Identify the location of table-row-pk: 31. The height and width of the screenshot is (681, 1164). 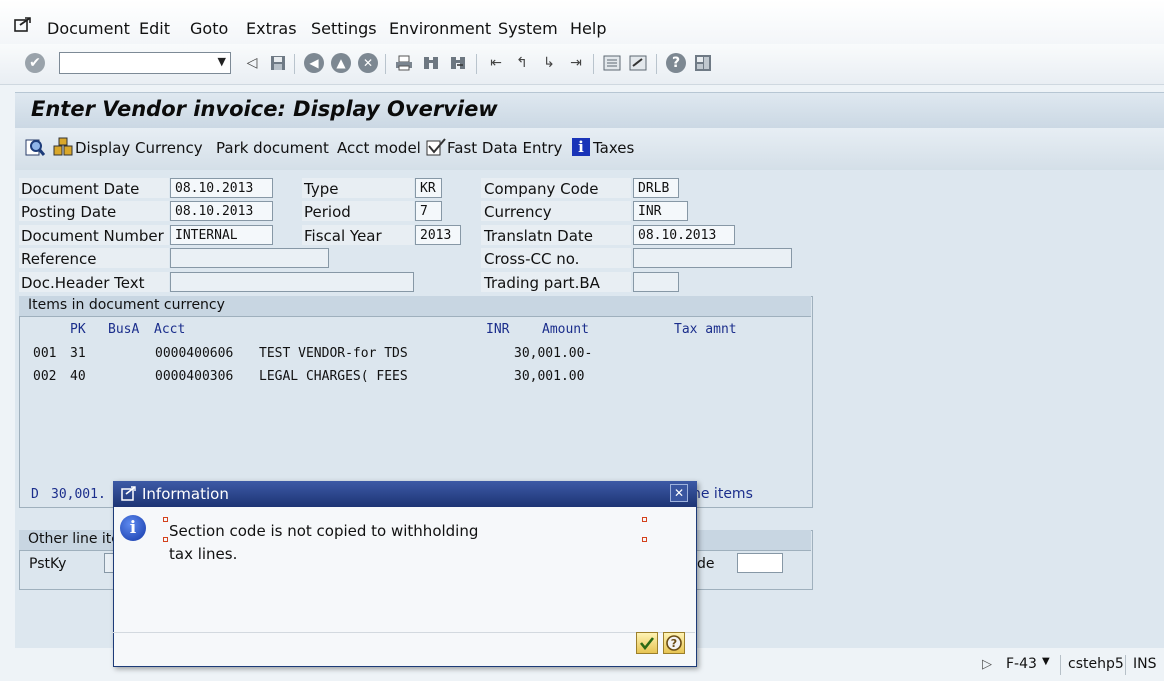
(78, 353).